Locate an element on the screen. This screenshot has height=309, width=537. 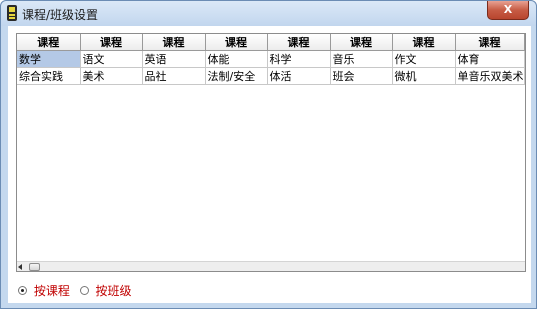
radio-by-class: 按班级 is located at coordinates (105, 290).